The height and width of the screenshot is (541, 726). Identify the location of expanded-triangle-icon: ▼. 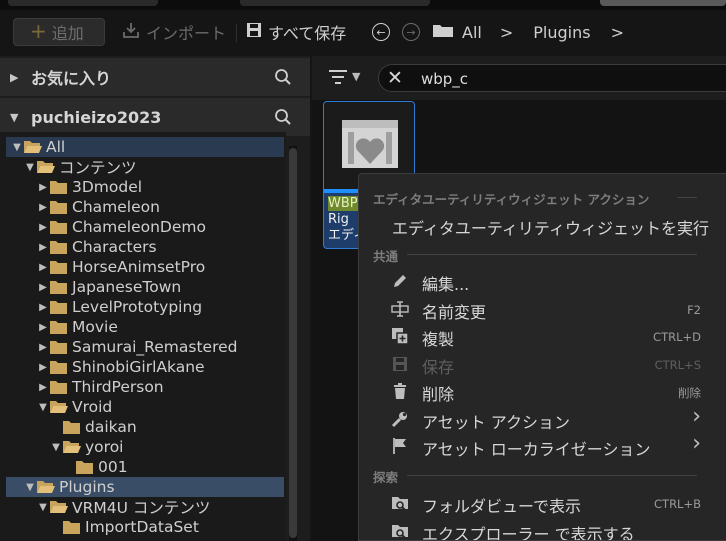
(14, 117).